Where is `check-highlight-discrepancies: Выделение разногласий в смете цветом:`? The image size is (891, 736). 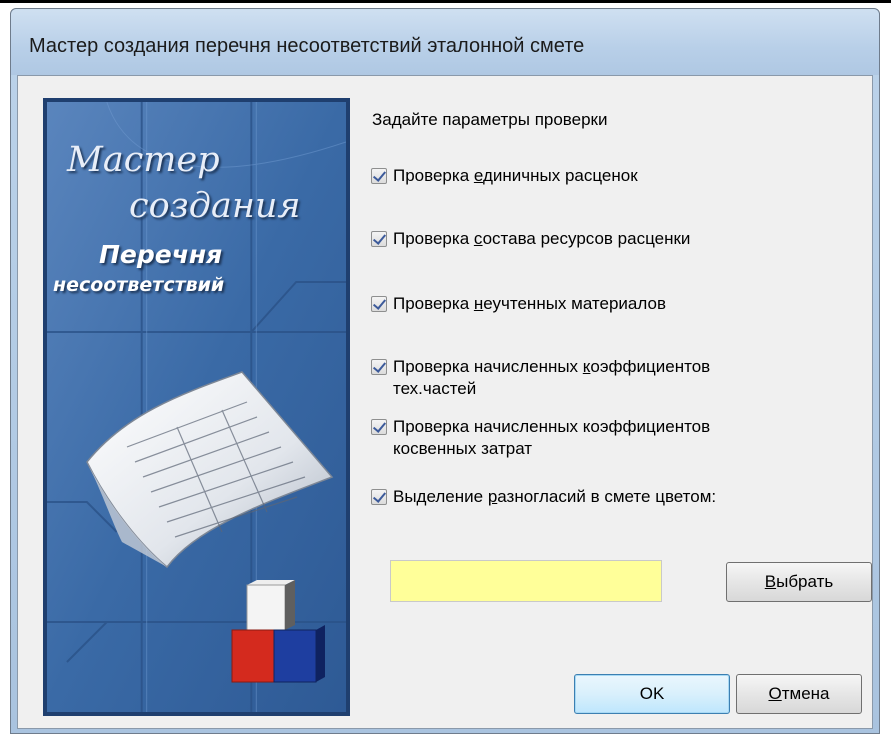 check-highlight-discrepancies: Выделение разногласий в смете цветом: is located at coordinates (543, 497).